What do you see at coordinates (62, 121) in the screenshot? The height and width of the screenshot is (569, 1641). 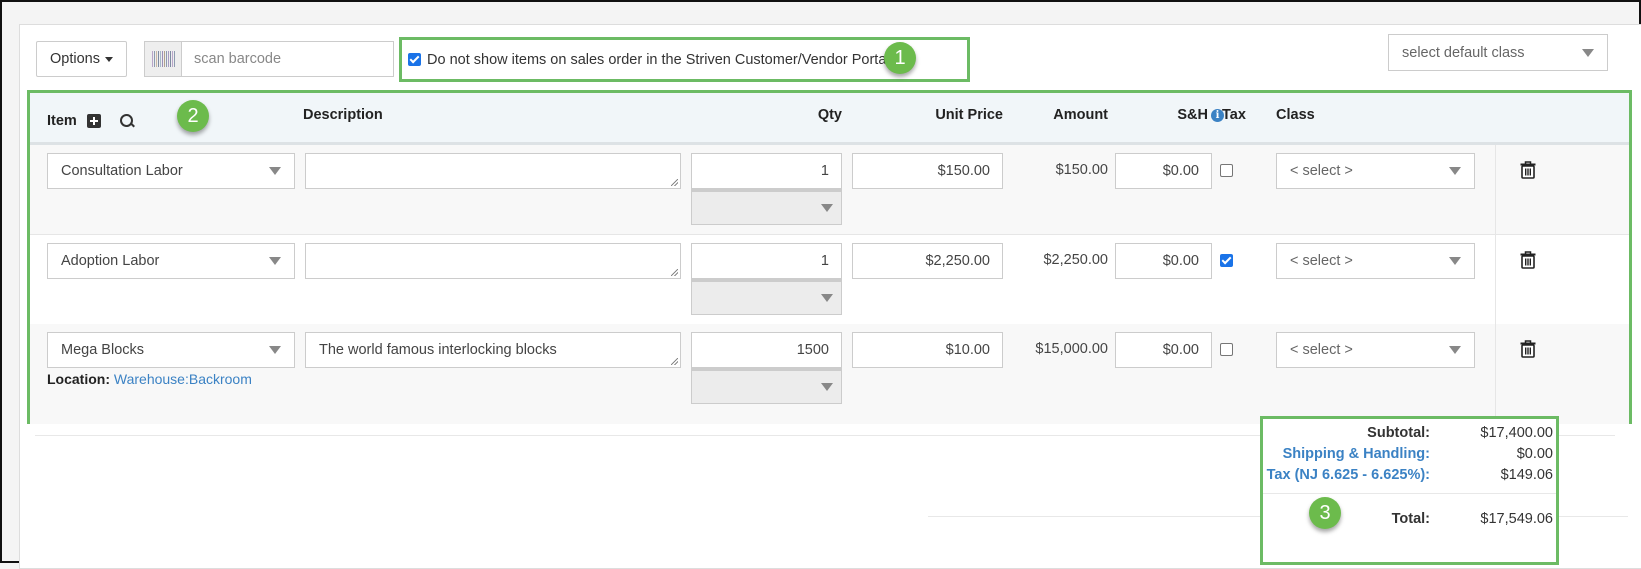 I see `header-item-label: Item` at bounding box center [62, 121].